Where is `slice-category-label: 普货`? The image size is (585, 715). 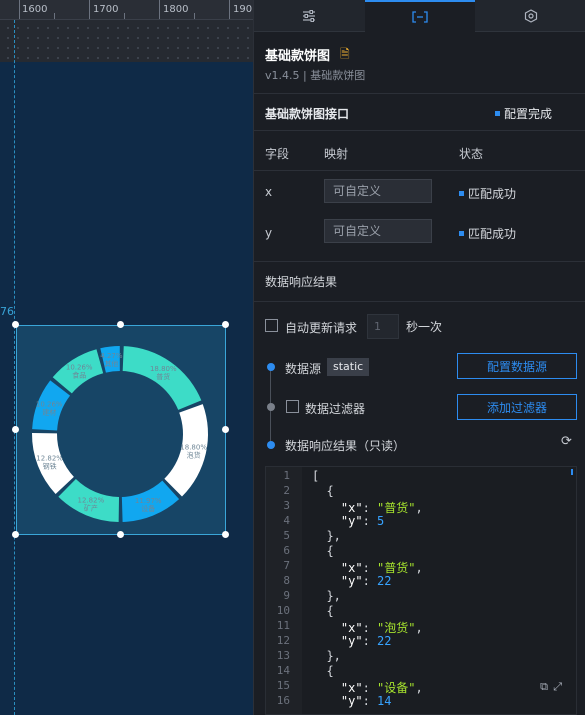 slice-category-label: 普货 is located at coordinates (163, 376).